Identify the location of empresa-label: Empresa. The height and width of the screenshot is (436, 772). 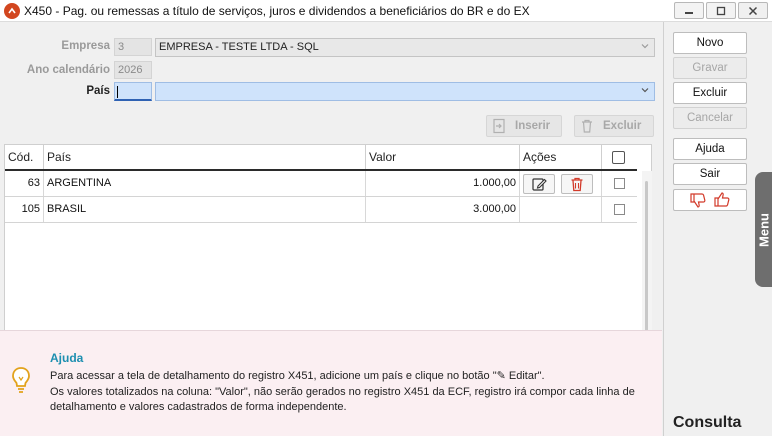
(85, 46).